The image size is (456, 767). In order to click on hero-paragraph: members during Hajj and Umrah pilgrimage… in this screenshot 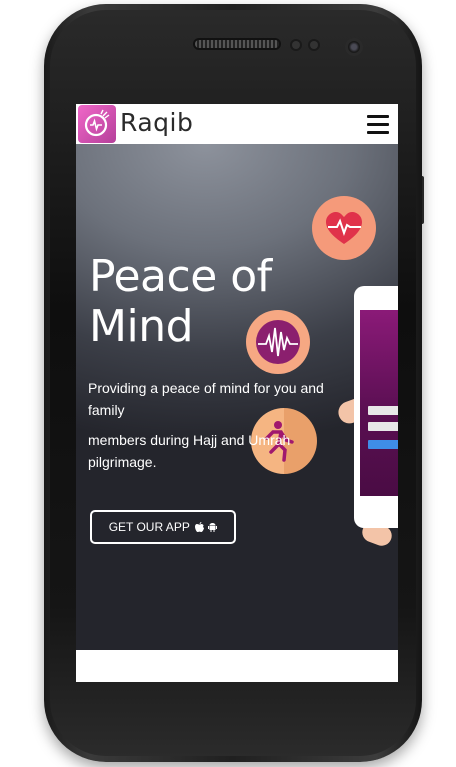, I will do `click(228, 451)`.